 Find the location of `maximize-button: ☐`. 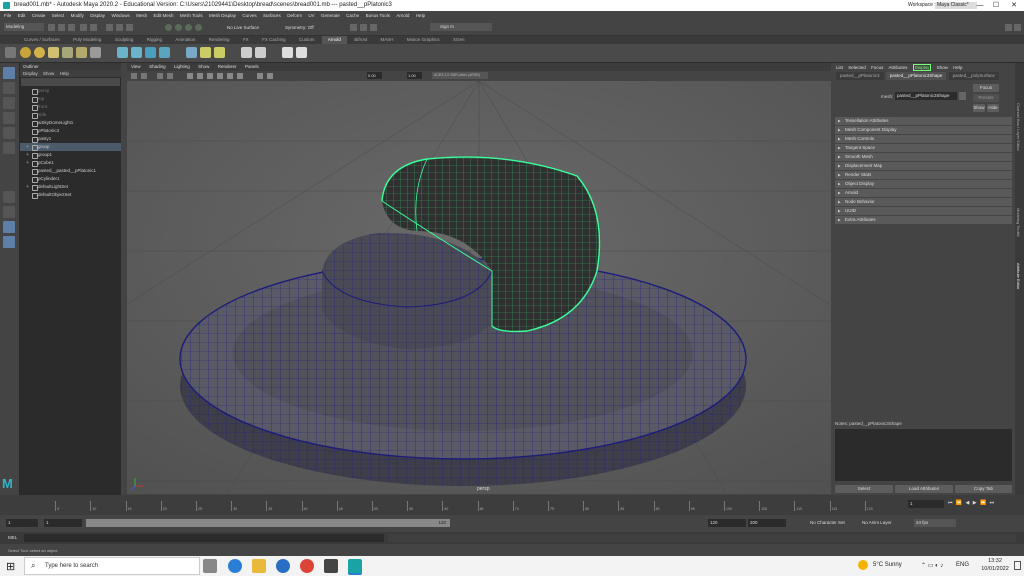

maximize-button: ☐ is located at coordinates (996, 5).